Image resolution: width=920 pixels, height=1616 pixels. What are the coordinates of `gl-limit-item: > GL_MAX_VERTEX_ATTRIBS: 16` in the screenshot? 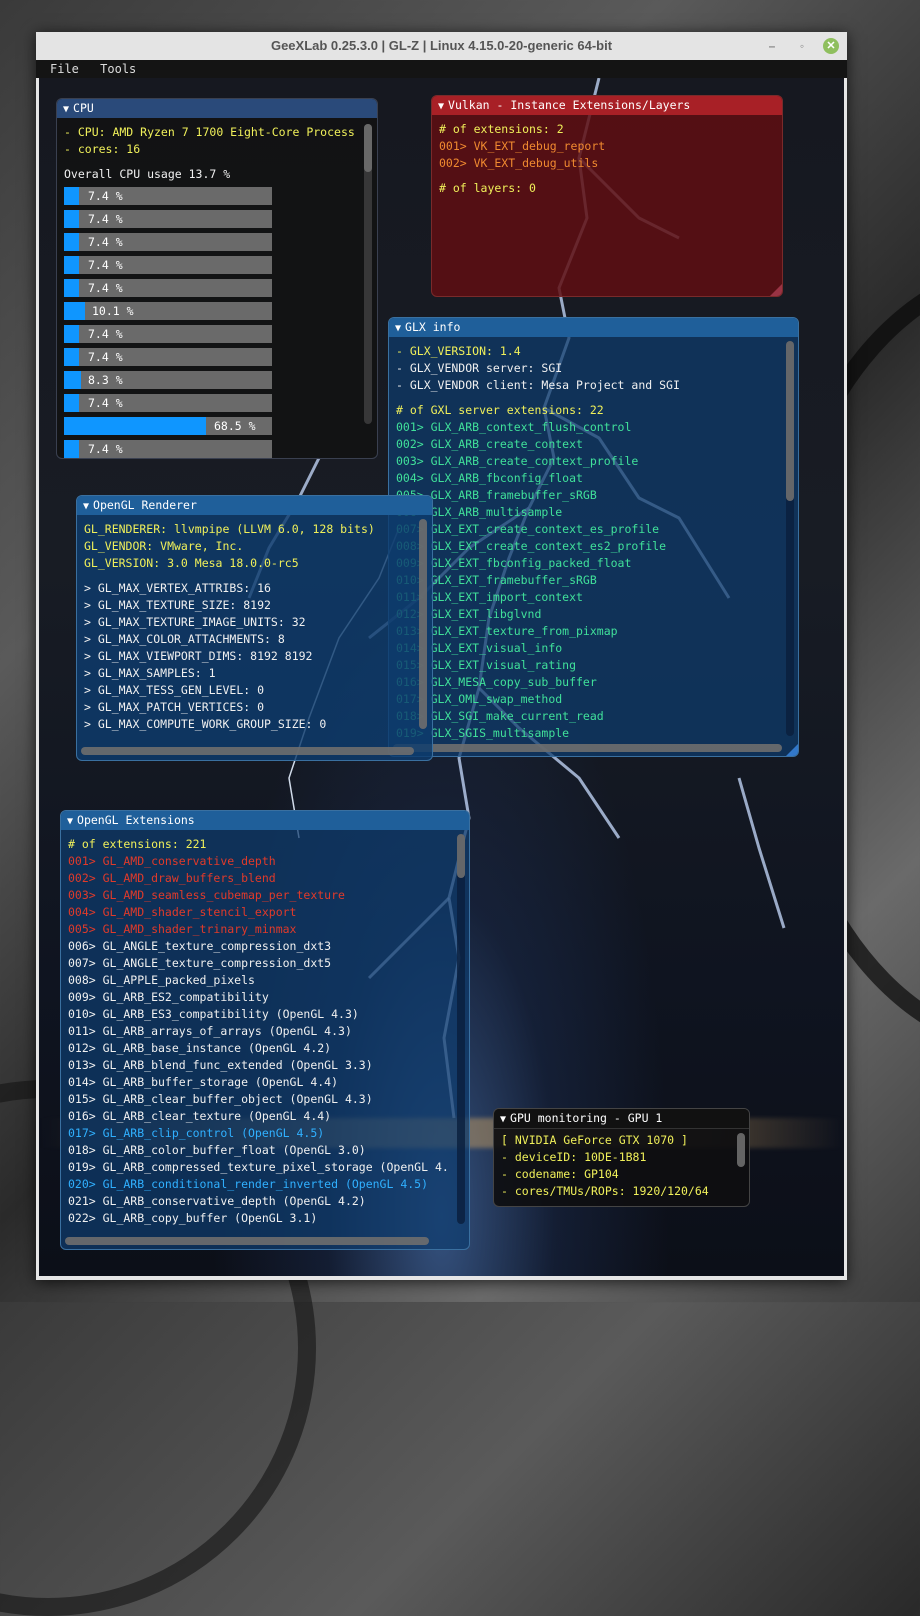 It's located at (177, 588).